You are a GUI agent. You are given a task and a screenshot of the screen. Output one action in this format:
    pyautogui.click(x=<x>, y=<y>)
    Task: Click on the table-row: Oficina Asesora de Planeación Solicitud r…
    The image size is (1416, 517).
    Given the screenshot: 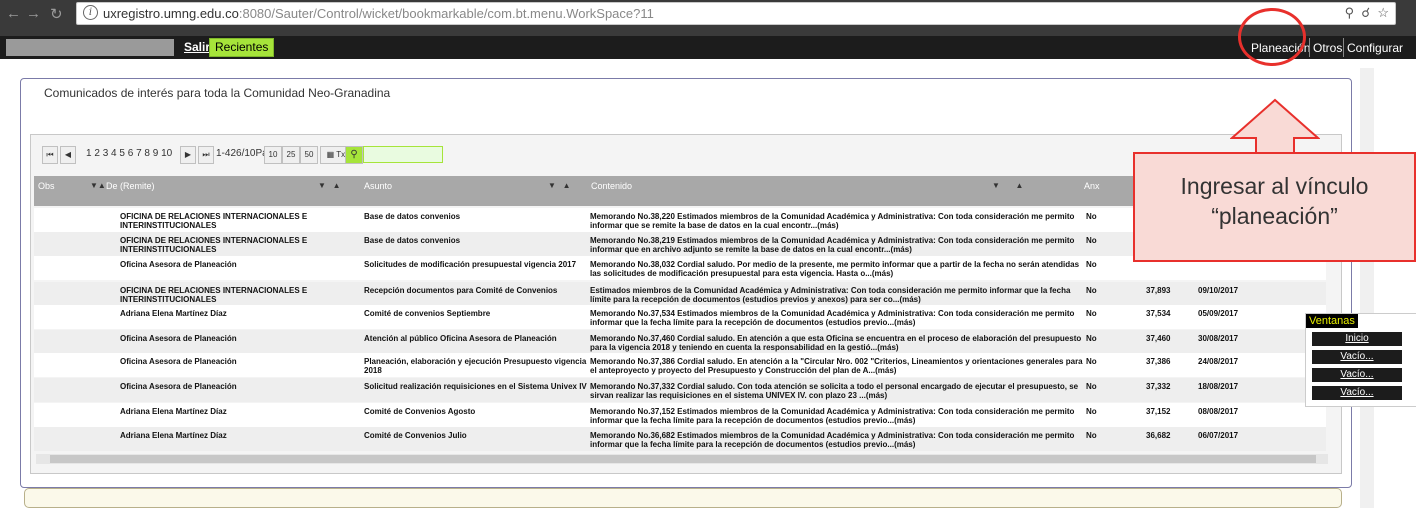 What is the action you would take?
    pyautogui.click(x=680, y=390)
    